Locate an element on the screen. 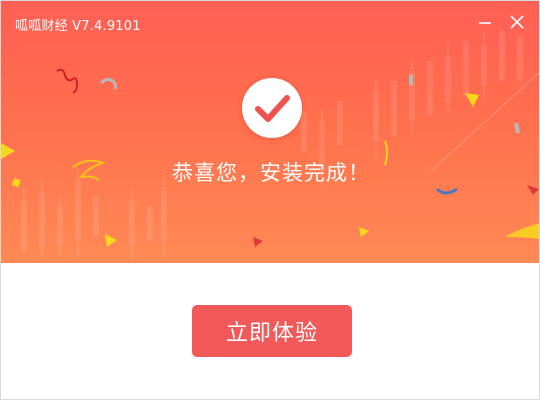  close-icon is located at coordinates (517, 22).